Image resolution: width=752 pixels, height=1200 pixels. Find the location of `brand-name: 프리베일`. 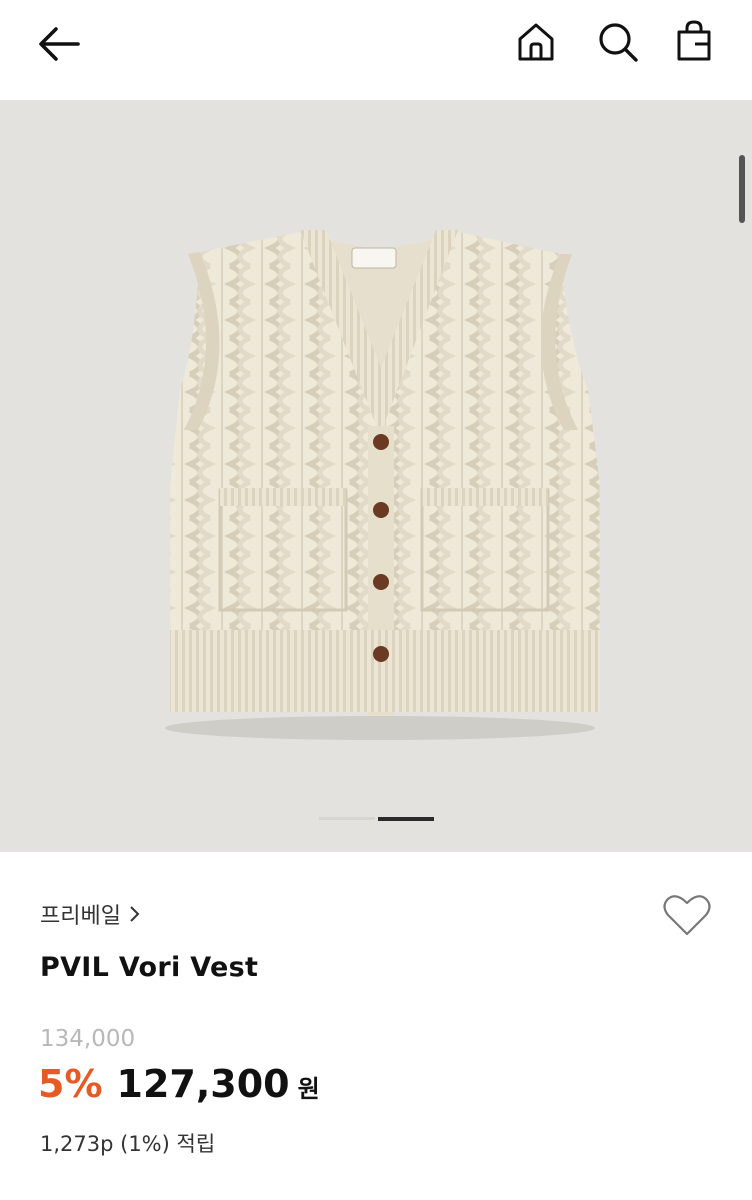

brand-name: 프리베일 is located at coordinates (80, 916).